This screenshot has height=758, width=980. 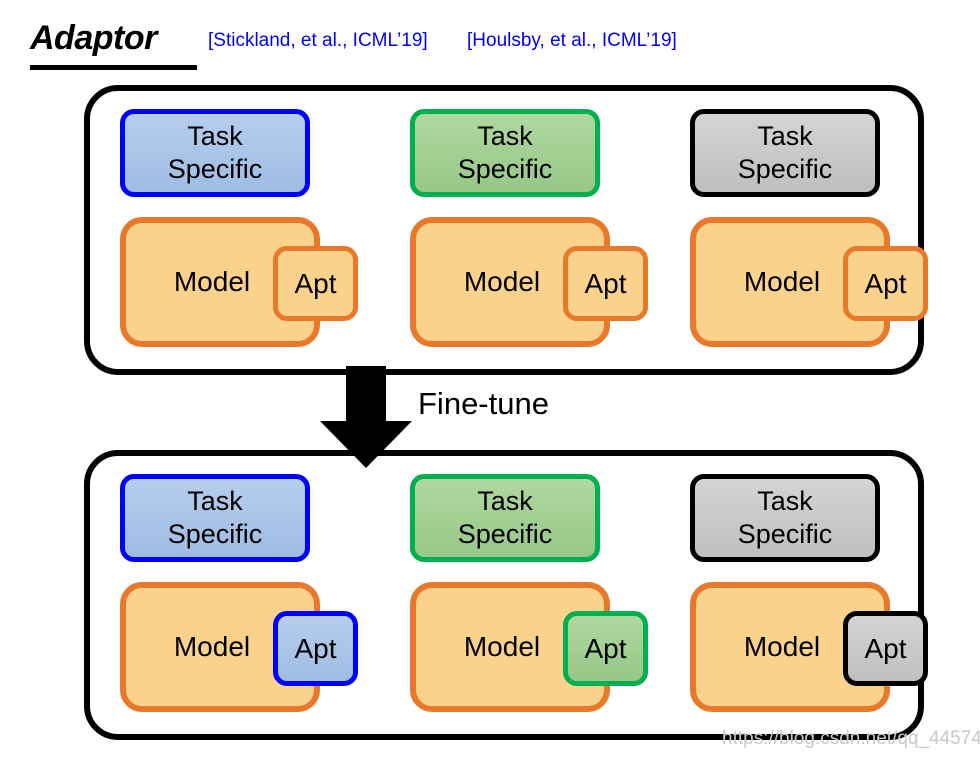 I want to click on adapter-box-blue-after: Apt, so click(x=315, y=648).